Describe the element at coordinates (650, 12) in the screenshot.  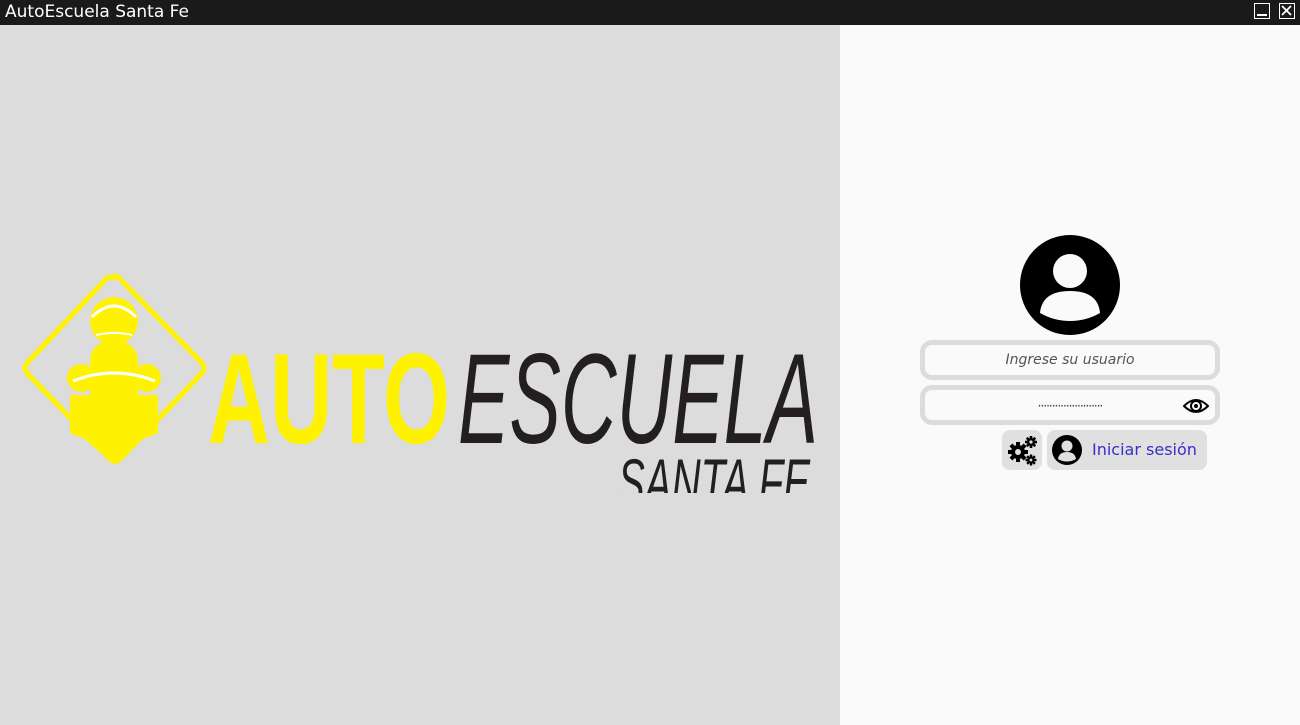
I see `window-titlebar: AutoEscuela Santa Fe` at that location.